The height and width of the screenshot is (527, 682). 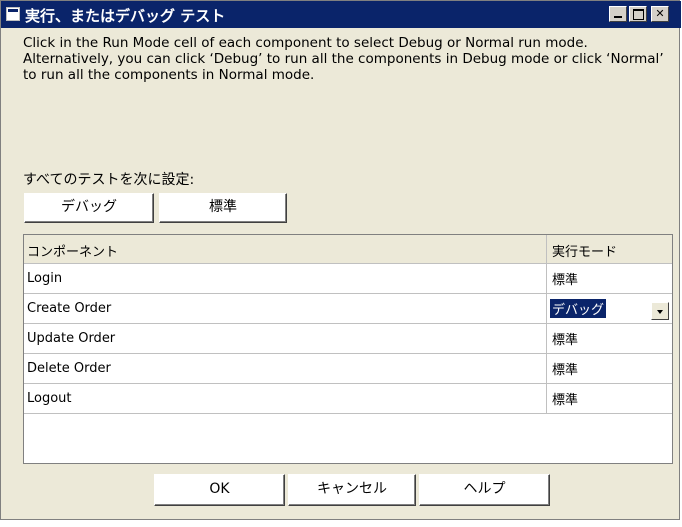 What do you see at coordinates (352, 490) in the screenshot?
I see `cancel-button: キャンセル` at bounding box center [352, 490].